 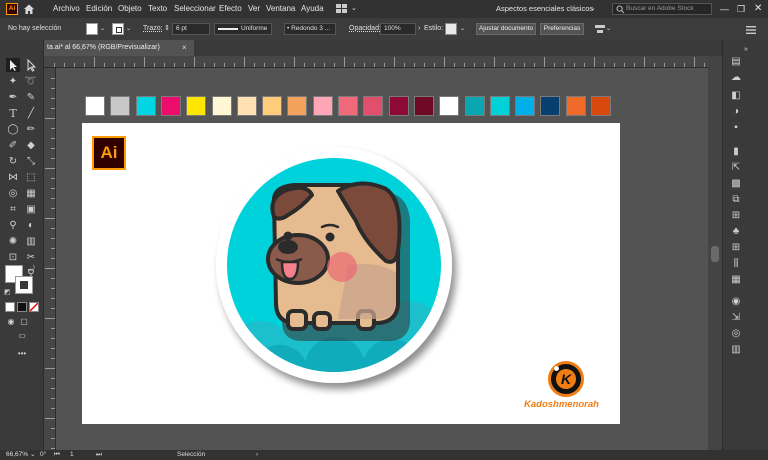 I want to click on image-trace-panel-icon: ⊞, so click(x=736, y=215).